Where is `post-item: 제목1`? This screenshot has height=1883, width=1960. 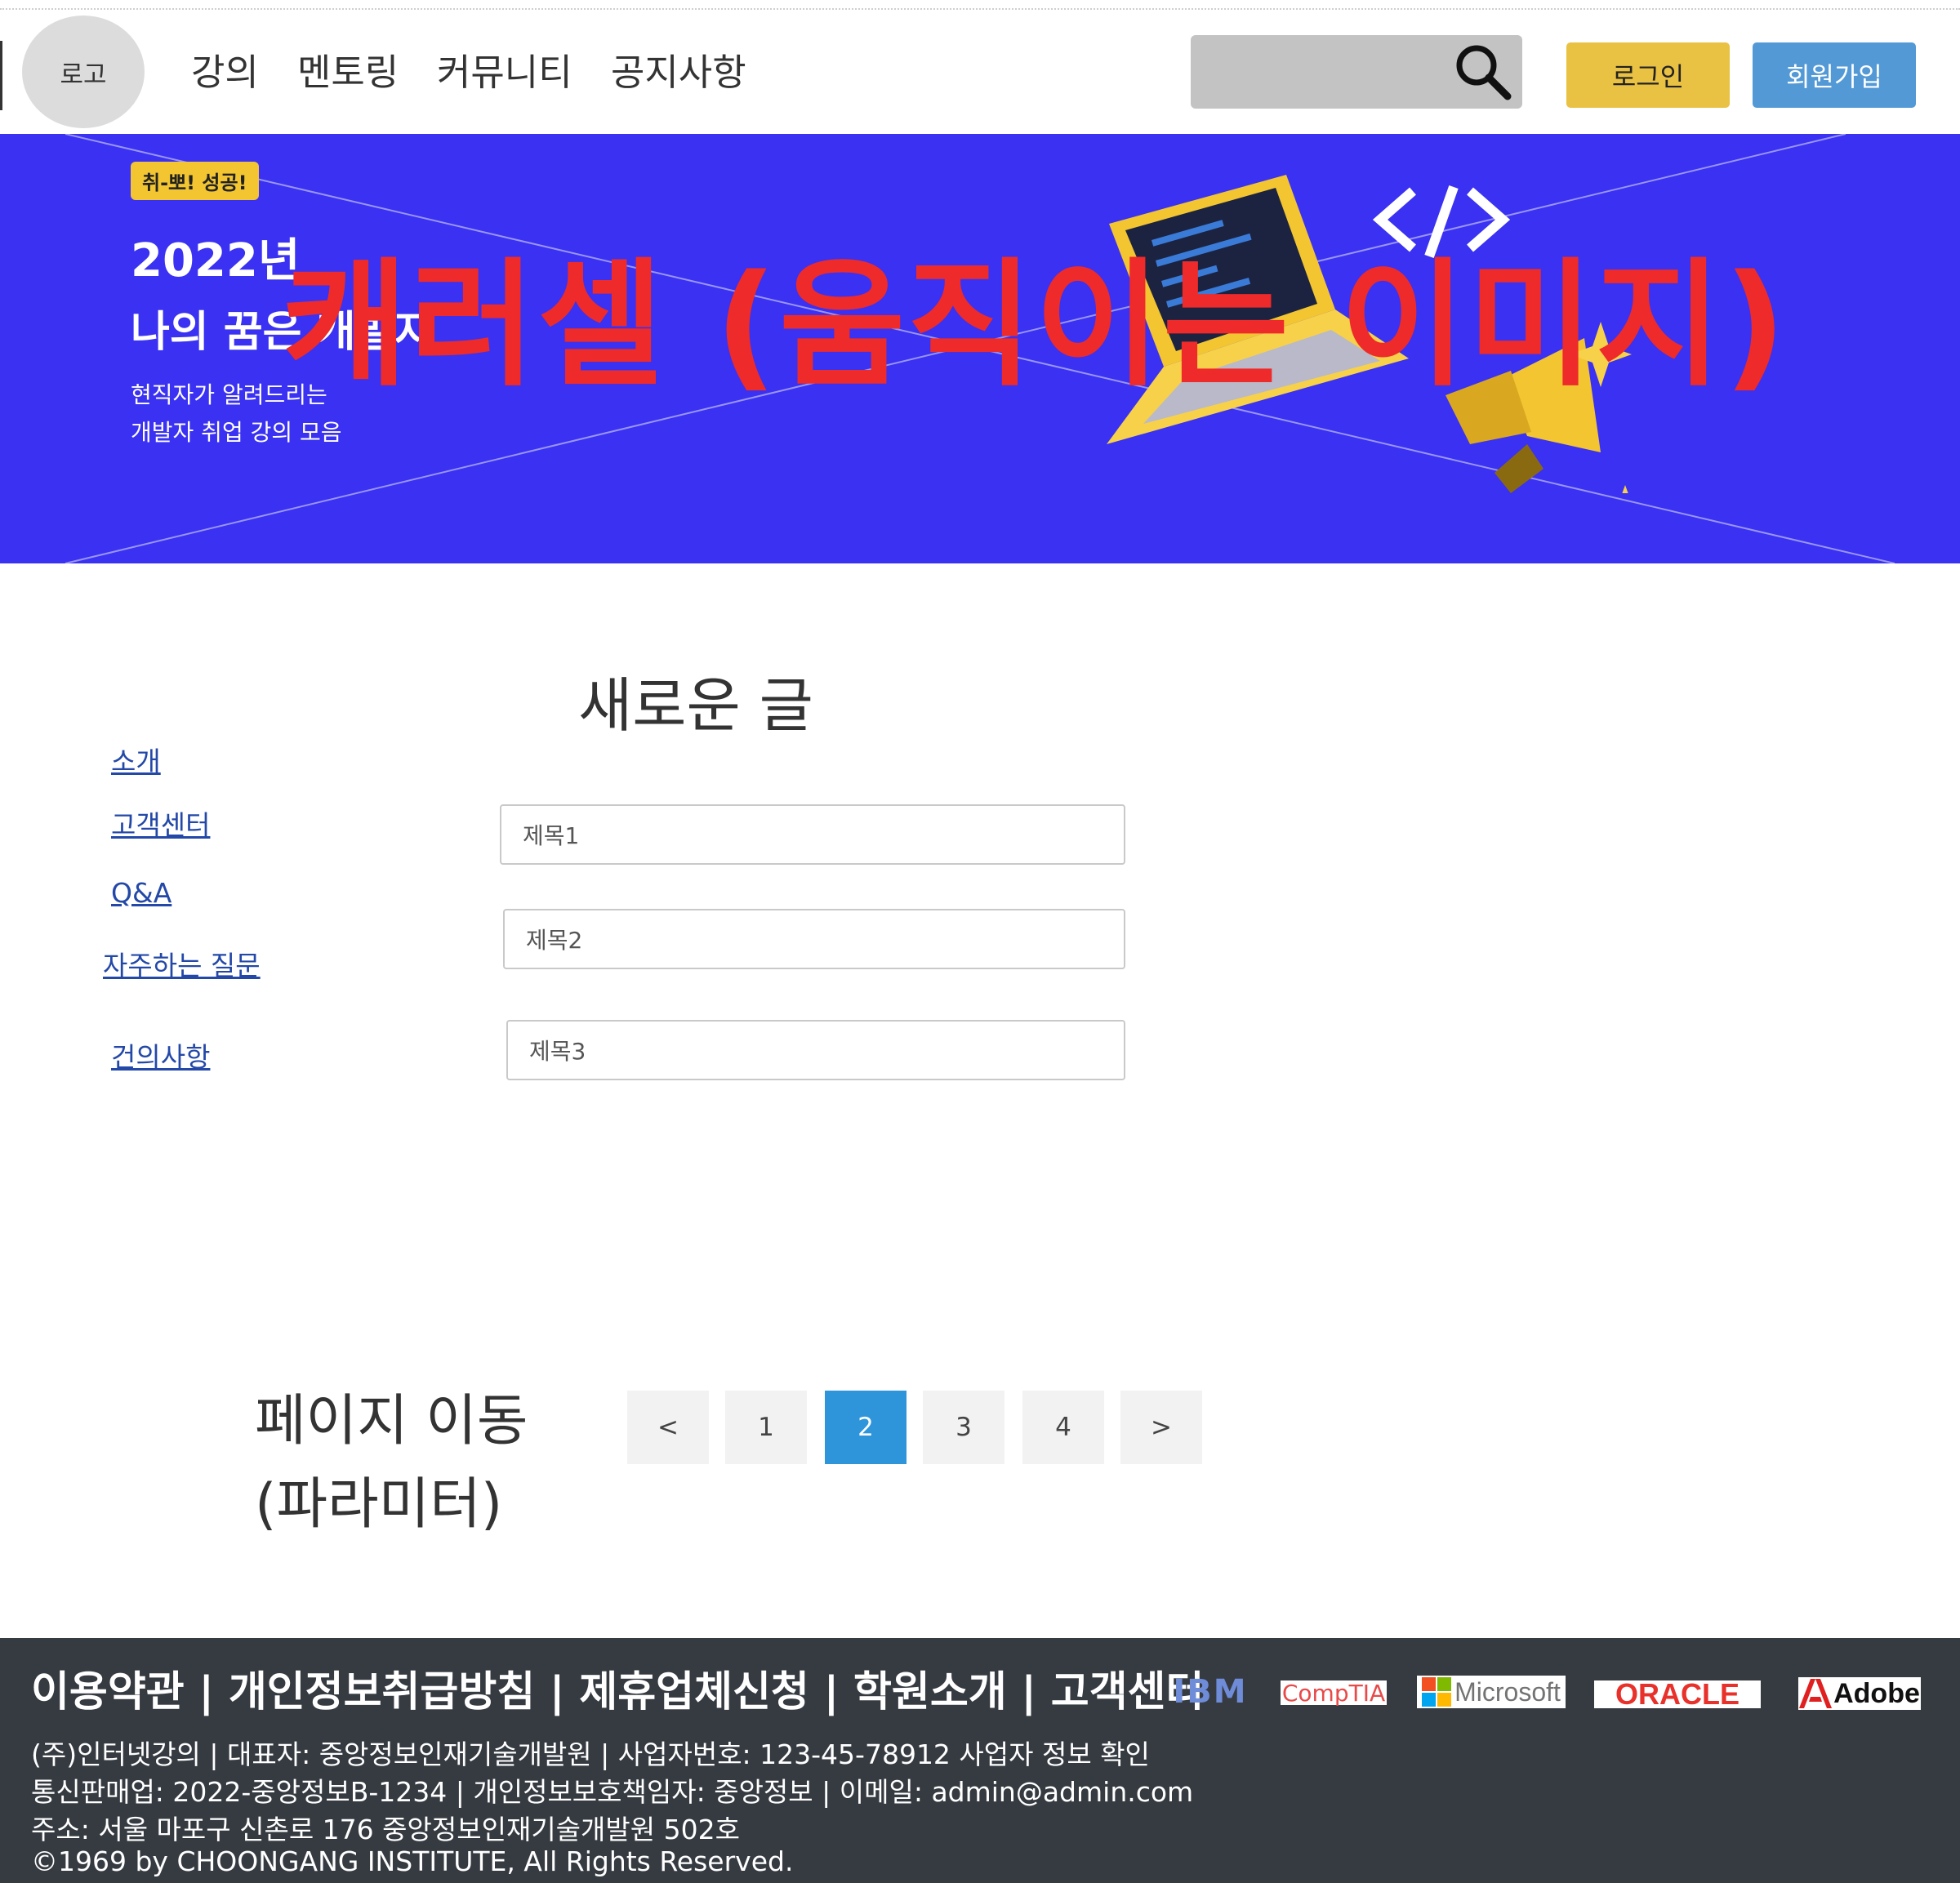 post-item: 제목1 is located at coordinates (812, 834).